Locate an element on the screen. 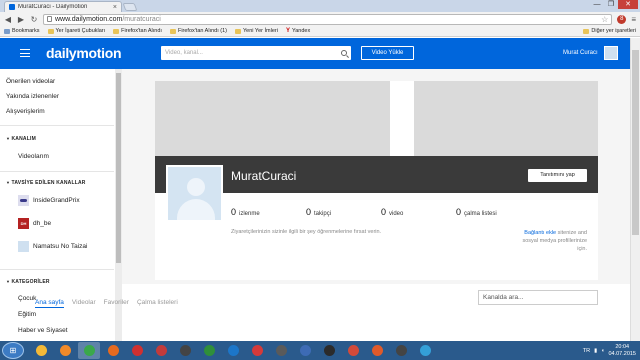  start-button: ⊞ is located at coordinates (13, 350).